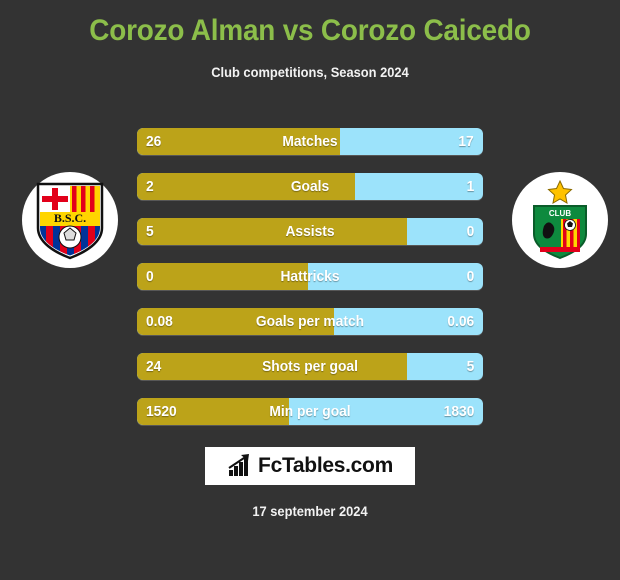 Image resolution: width=620 pixels, height=580 pixels. I want to click on stat-row-hattricks: 0 Hattricks 0, so click(310, 276).